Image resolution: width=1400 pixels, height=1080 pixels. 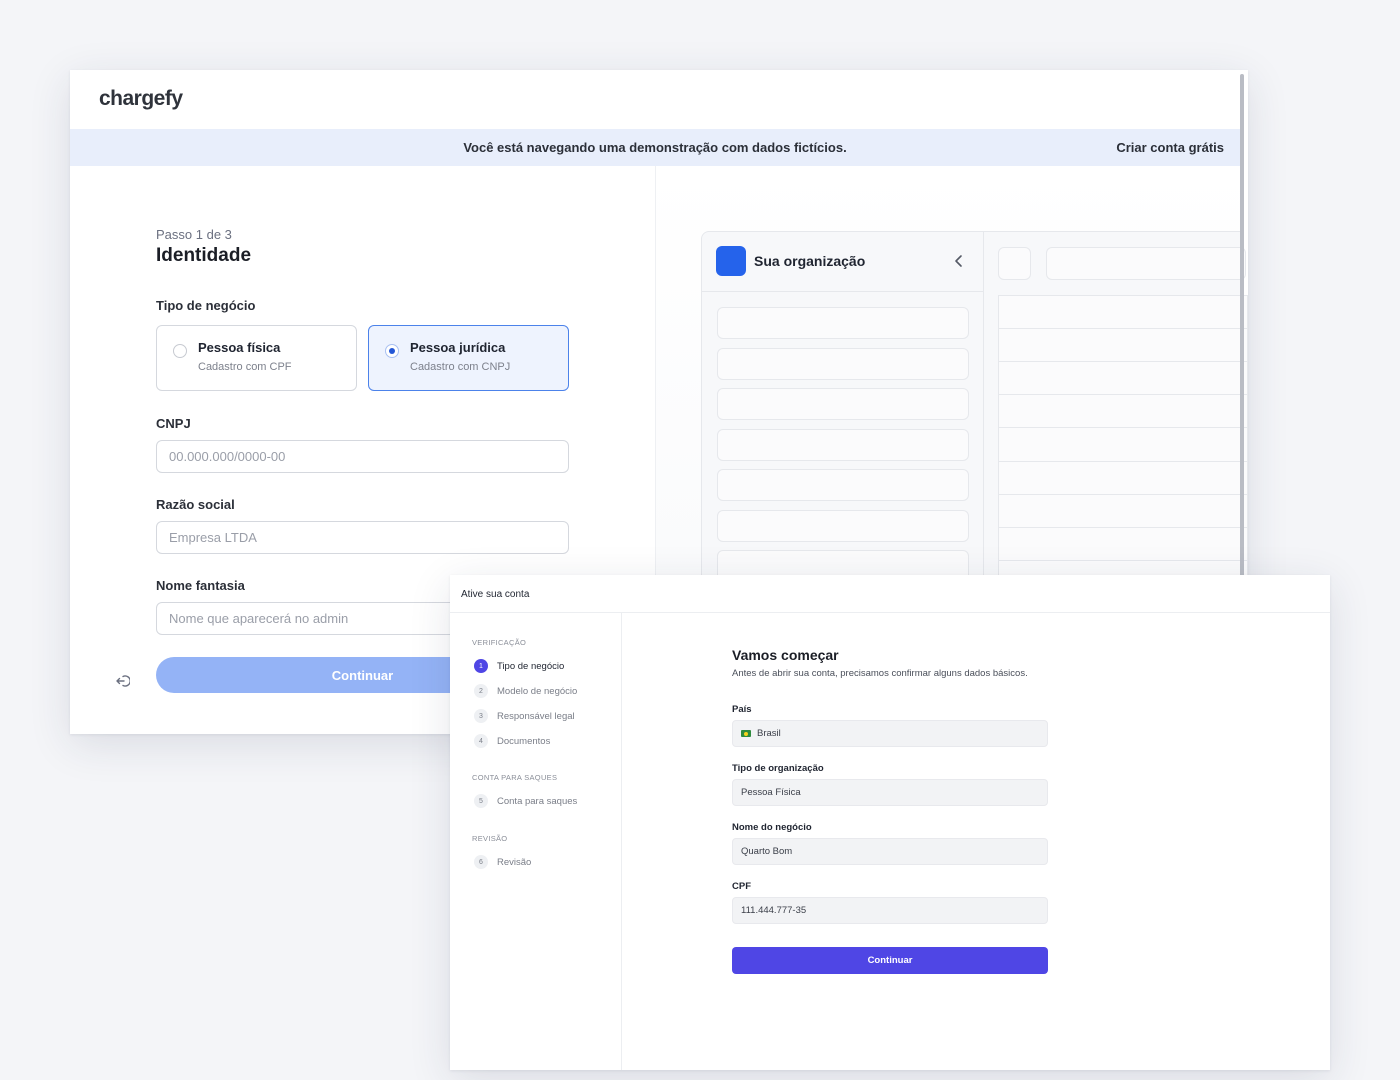 What do you see at coordinates (481, 666) in the screenshot?
I see `step-number: 1` at bounding box center [481, 666].